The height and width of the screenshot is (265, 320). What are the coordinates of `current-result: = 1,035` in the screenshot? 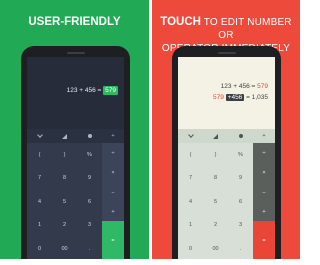 It's located at (257, 97).